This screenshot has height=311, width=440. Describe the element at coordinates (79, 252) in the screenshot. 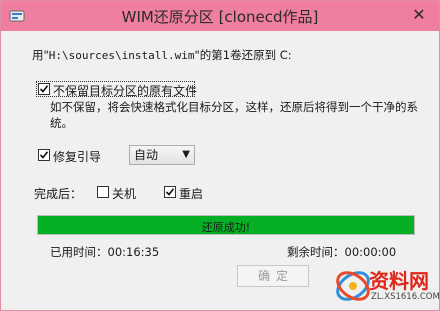

I see `elapsed-time-label: 已用时间：` at that location.